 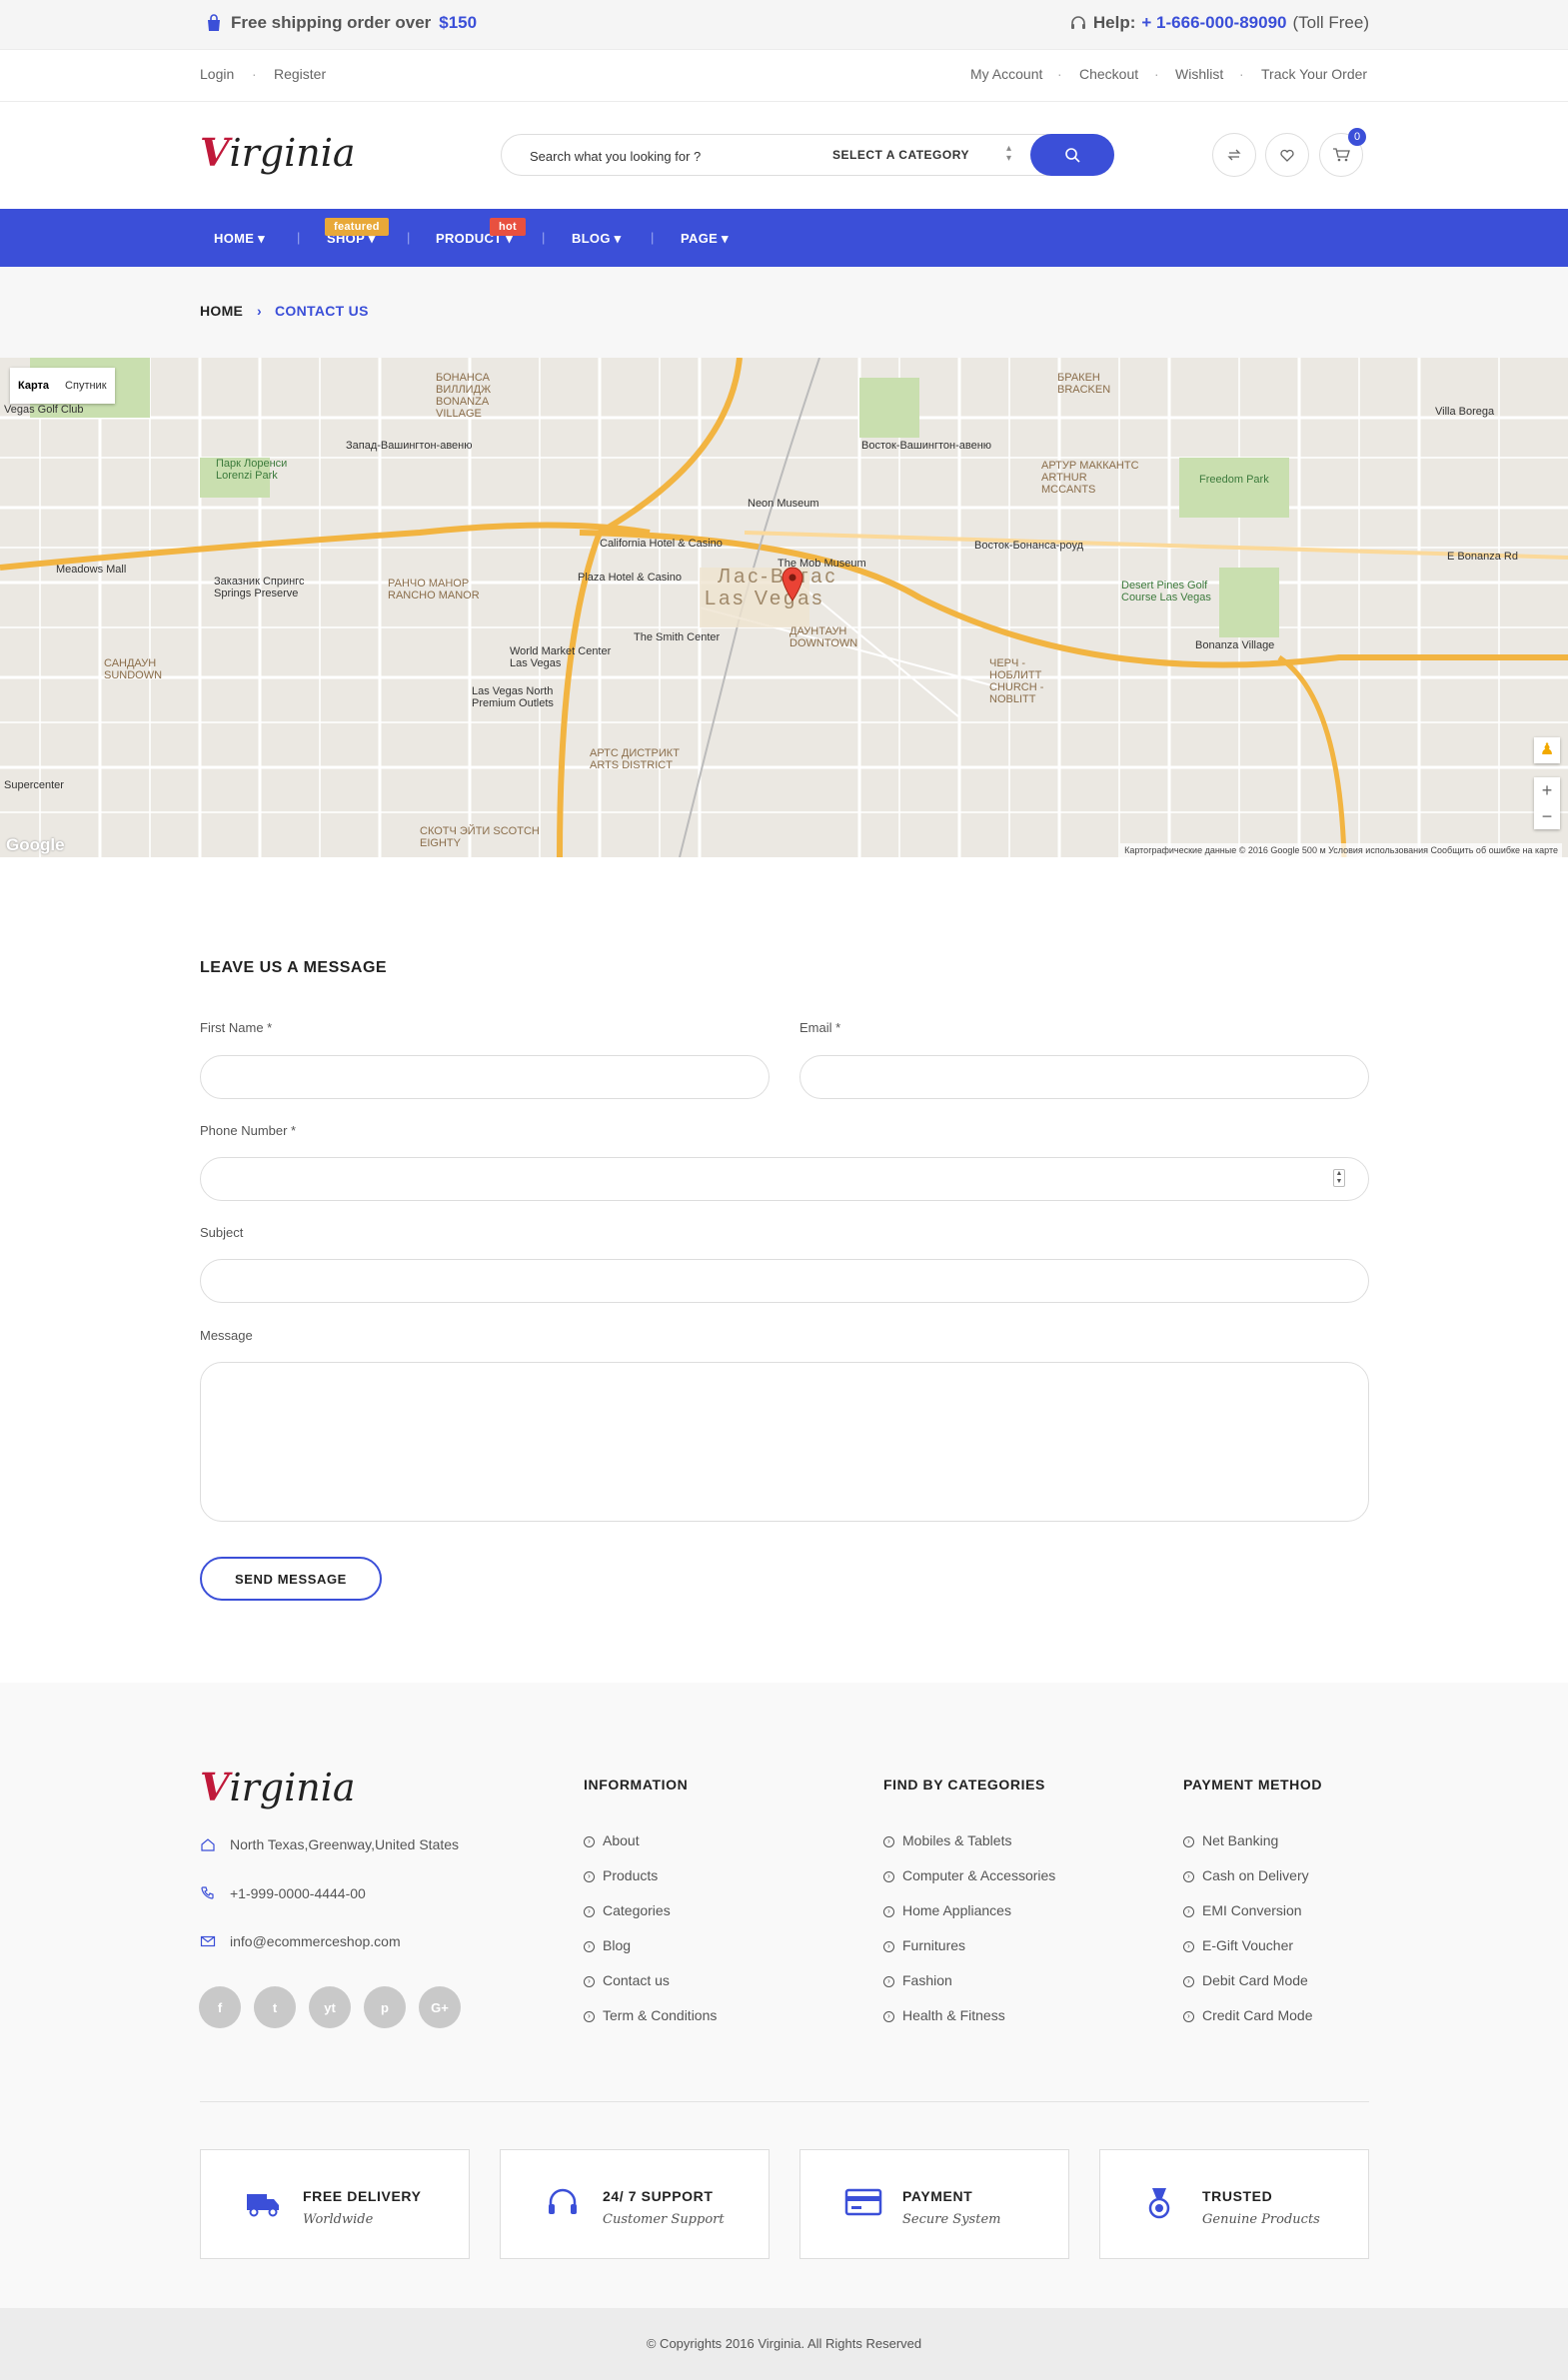 What do you see at coordinates (1090, 478) in the screenshot?
I see `map-area-arthur-mccants: АРТУР МАККАНТС ARTHUR MCCANTS` at bounding box center [1090, 478].